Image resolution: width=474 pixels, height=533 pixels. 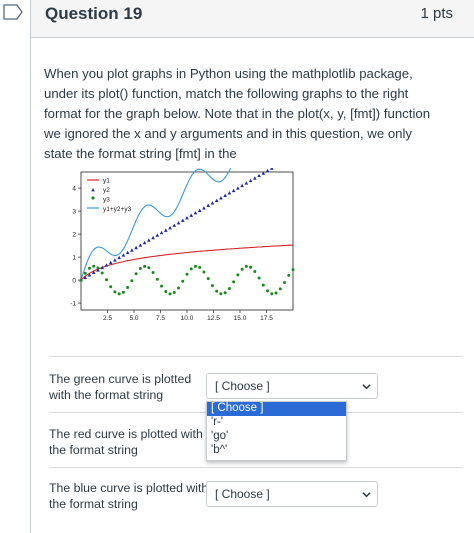 What do you see at coordinates (133, 318) in the screenshot?
I see `x-tick-label: 5.0` at bounding box center [133, 318].